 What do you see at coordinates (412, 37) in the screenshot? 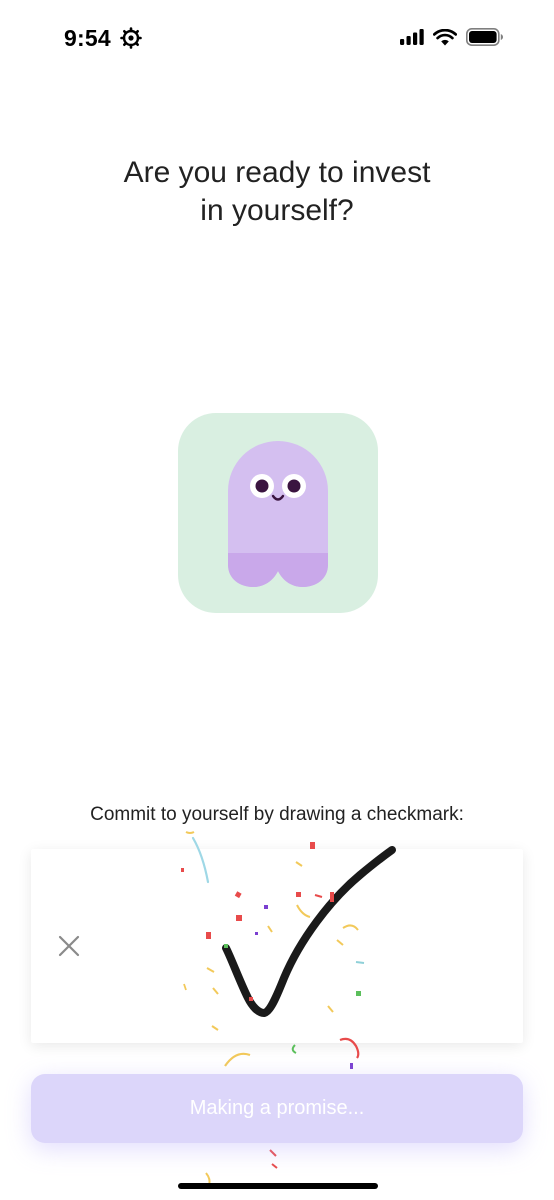
I see `signal-icon` at bounding box center [412, 37].